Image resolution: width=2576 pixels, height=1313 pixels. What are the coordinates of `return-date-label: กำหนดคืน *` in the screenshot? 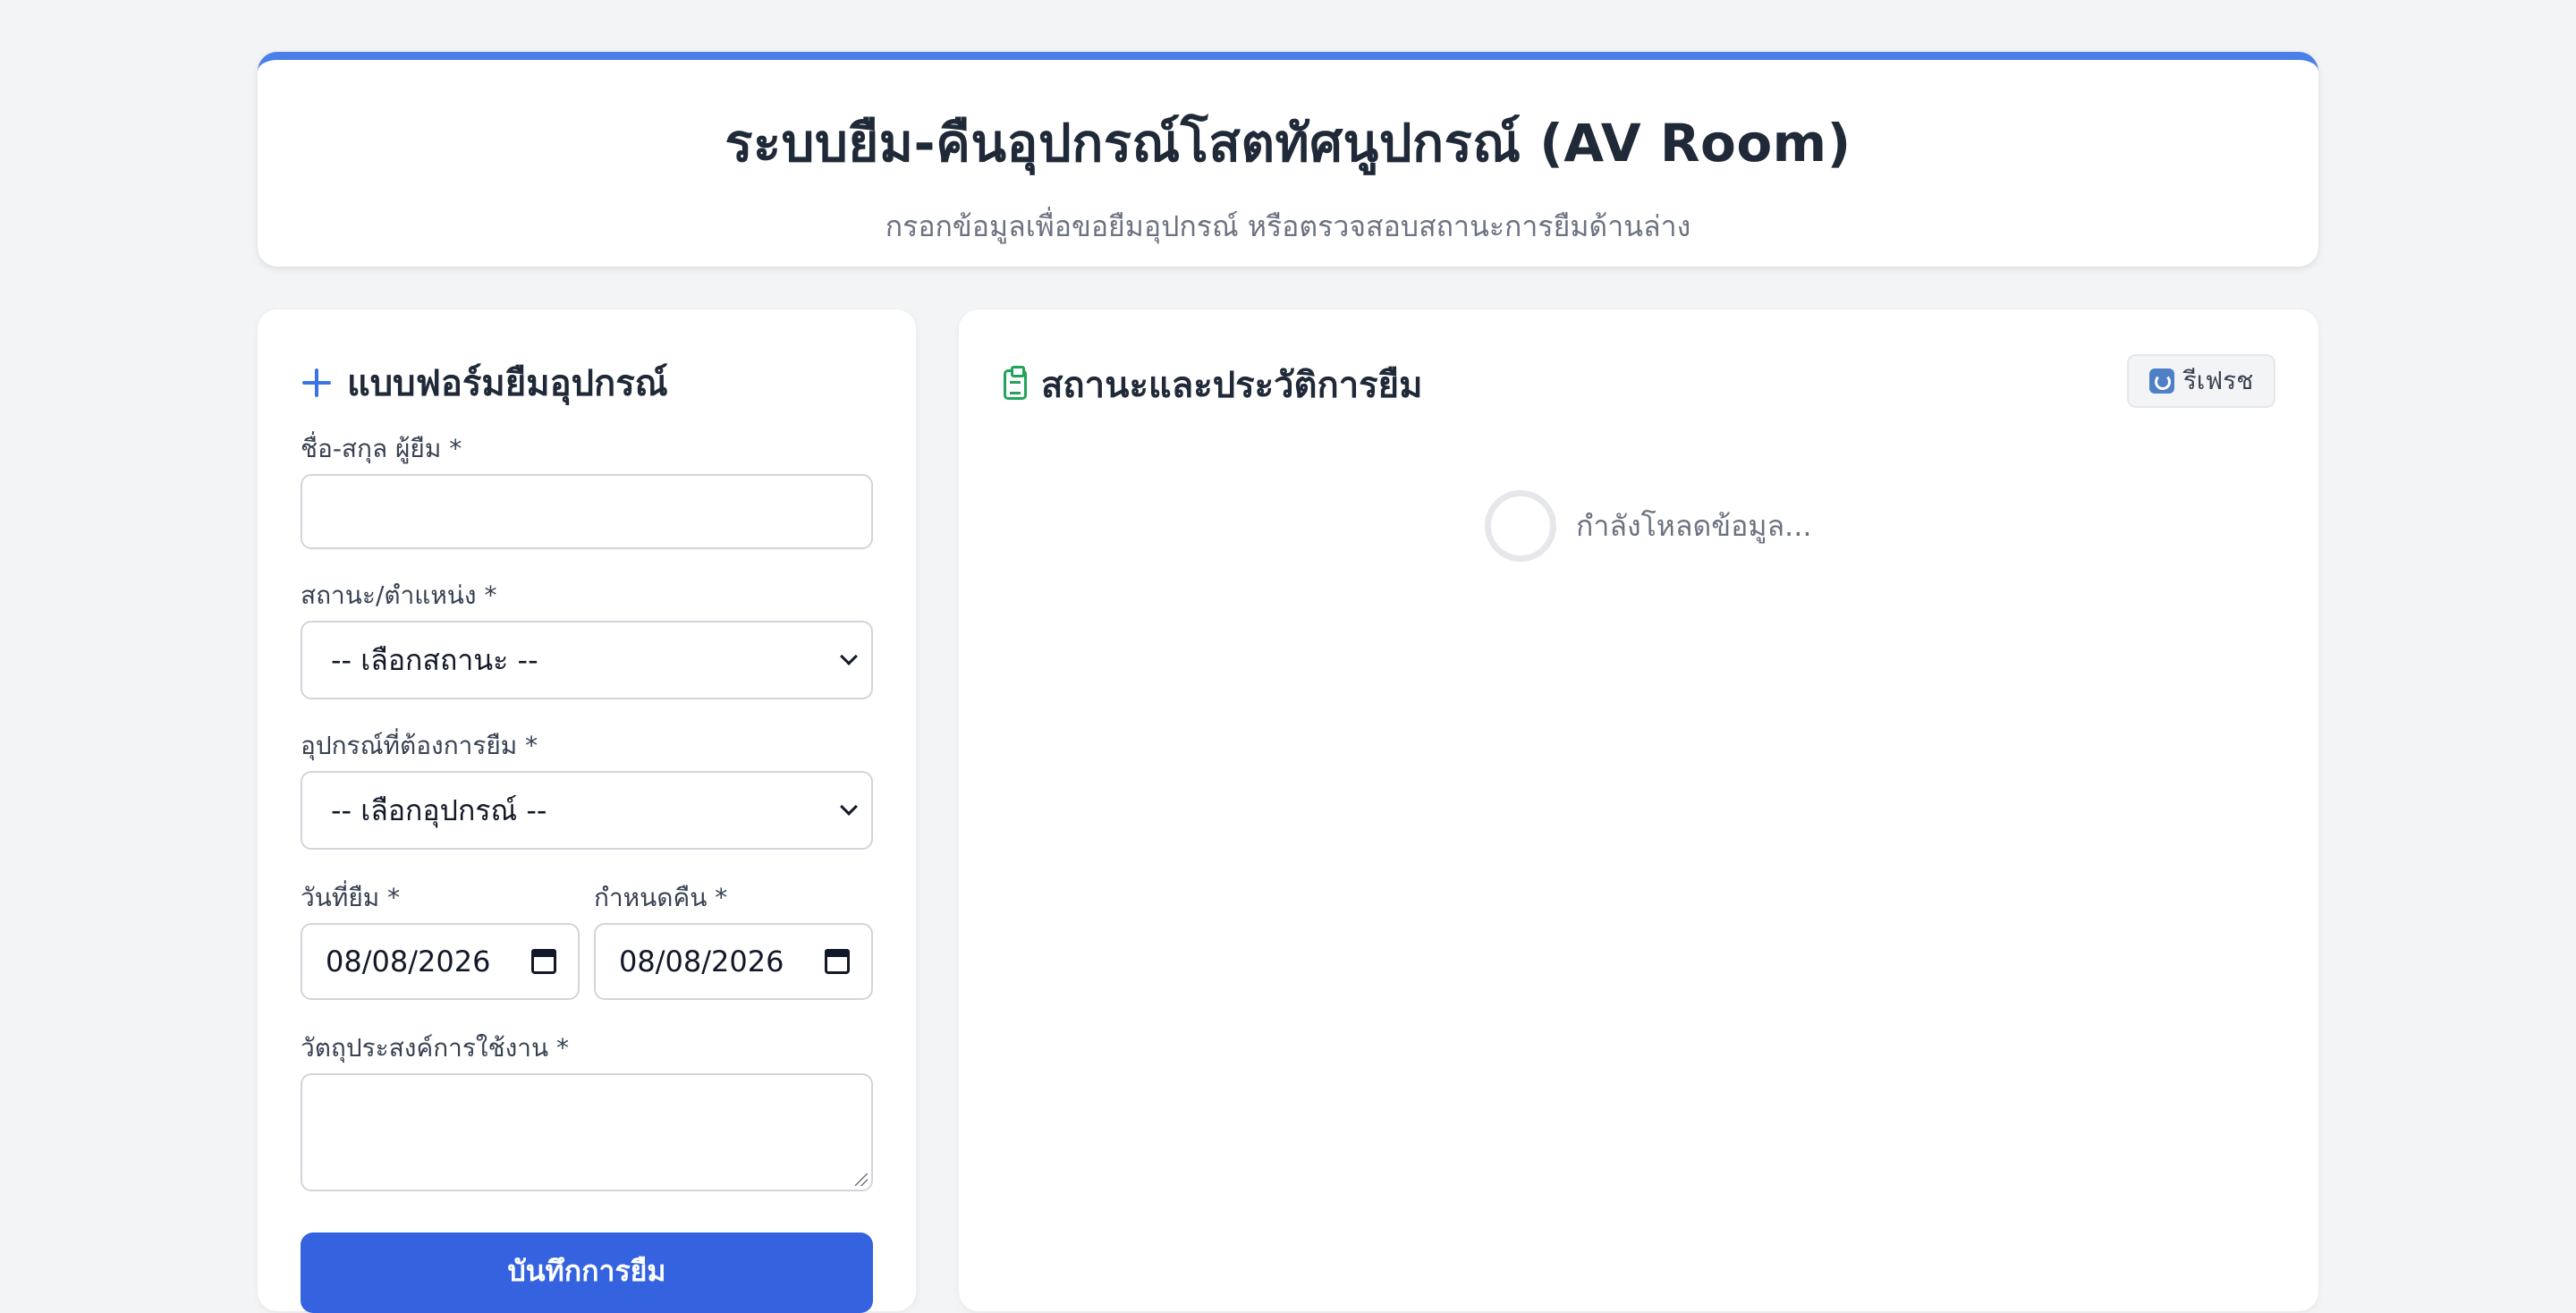 It's located at (661, 897).